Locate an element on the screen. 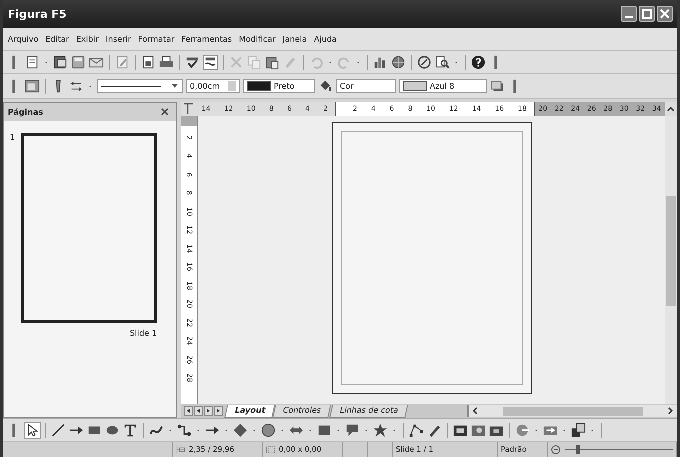  printer-icon is located at coordinates (166, 62).